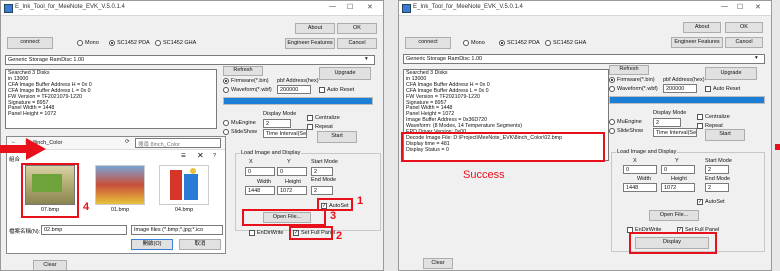 The height and width of the screenshot is (271, 780). What do you see at coordinates (50, 190) in the screenshot?
I see `annotation-box-selected-file` at bounding box center [50, 190].